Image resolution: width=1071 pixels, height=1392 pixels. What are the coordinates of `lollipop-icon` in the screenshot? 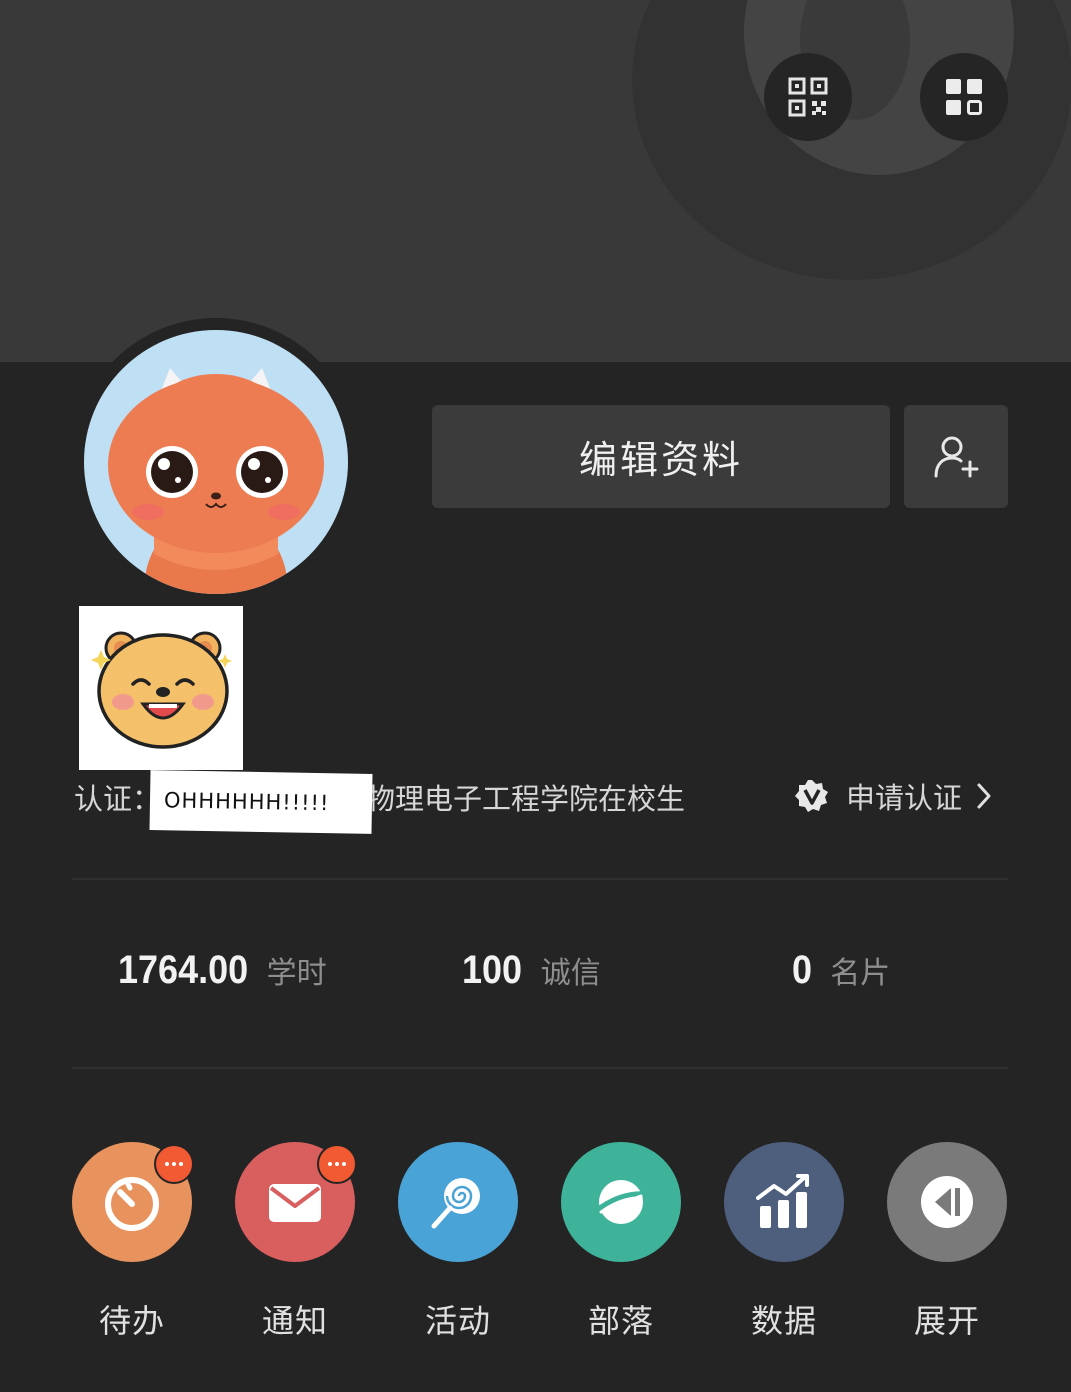 It's located at (455, 1203).